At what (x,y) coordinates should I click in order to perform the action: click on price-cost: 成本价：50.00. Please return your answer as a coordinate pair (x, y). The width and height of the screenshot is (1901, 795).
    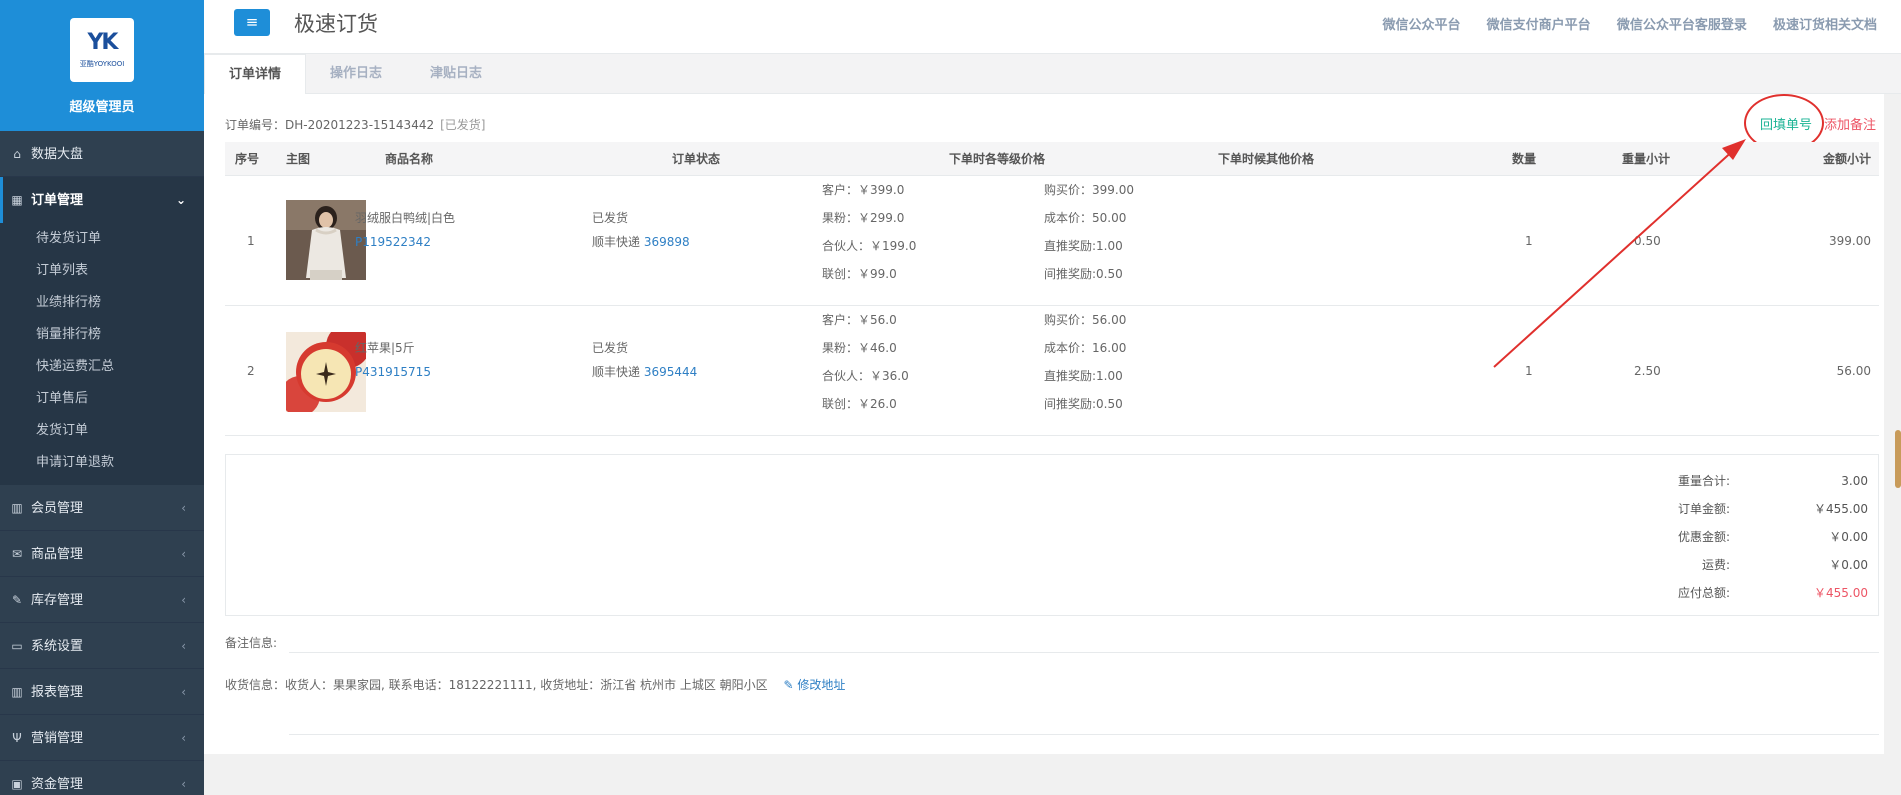
    Looking at the image, I should click on (1085, 218).